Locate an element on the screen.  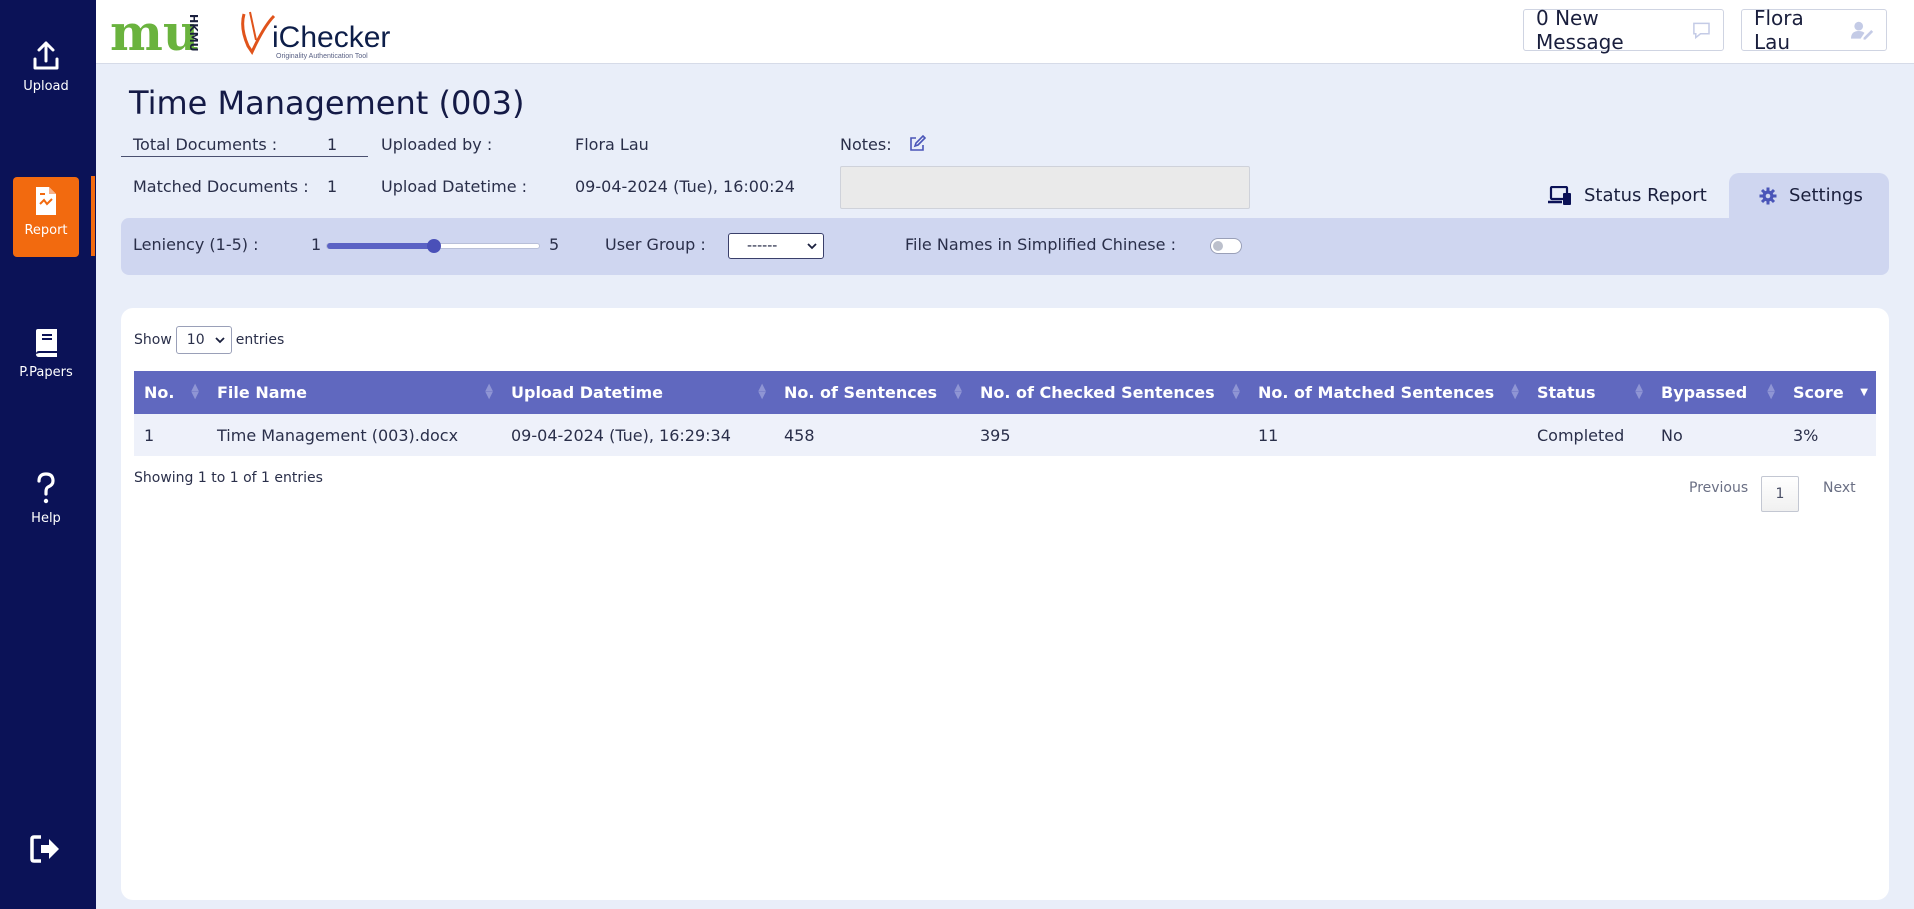
active-nav-marker is located at coordinates (93, 216).